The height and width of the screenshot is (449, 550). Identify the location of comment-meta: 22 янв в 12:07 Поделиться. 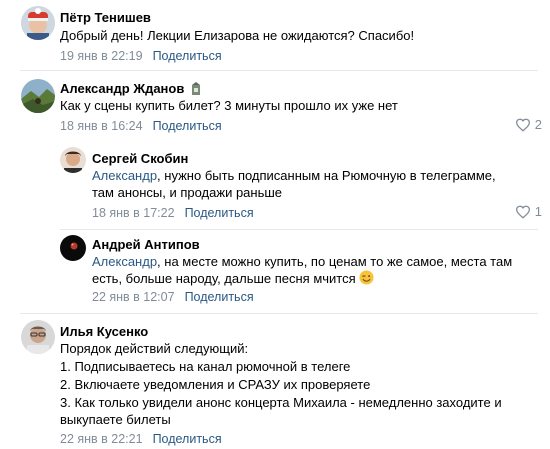
(173, 297).